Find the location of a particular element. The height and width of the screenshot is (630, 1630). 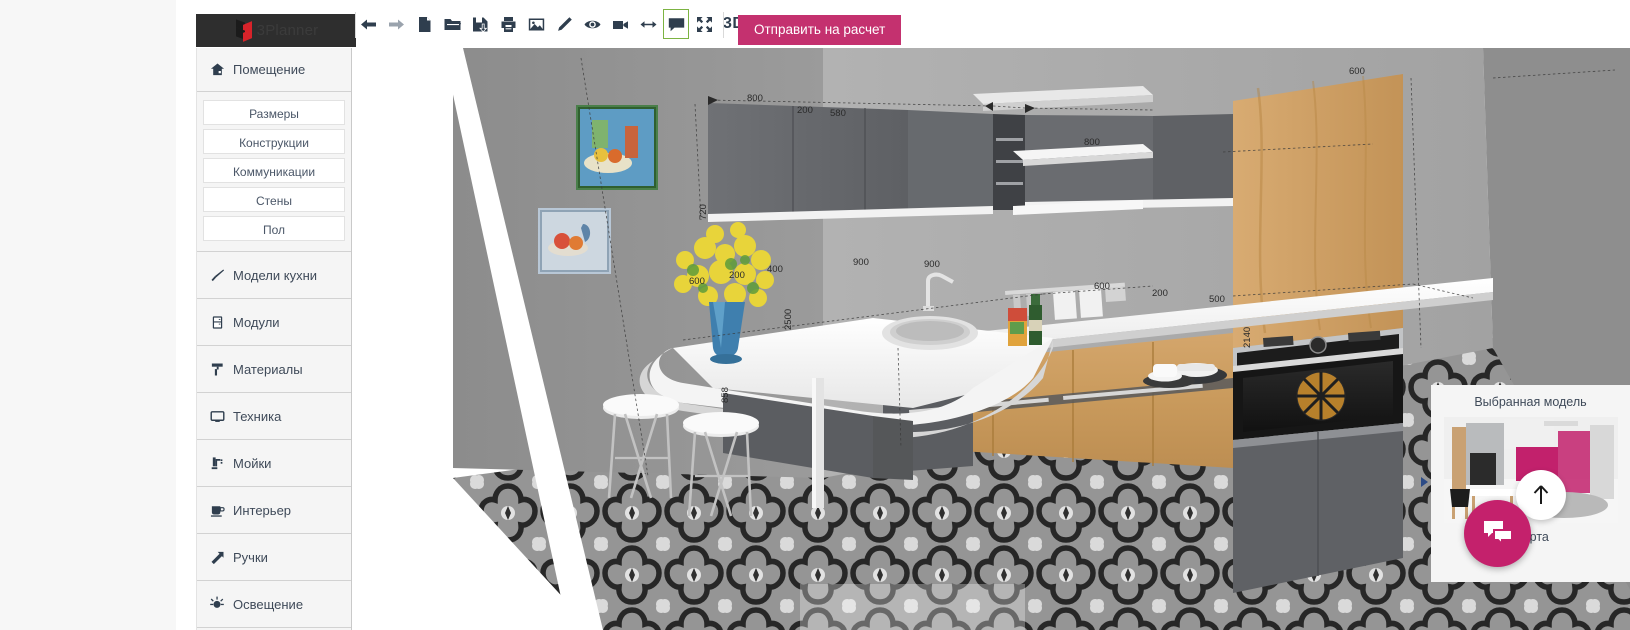

cabinet-icon is located at coordinates (217, 322).